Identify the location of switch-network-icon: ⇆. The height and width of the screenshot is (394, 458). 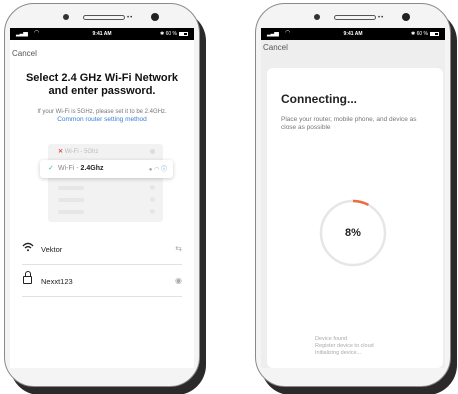
(178, 248).